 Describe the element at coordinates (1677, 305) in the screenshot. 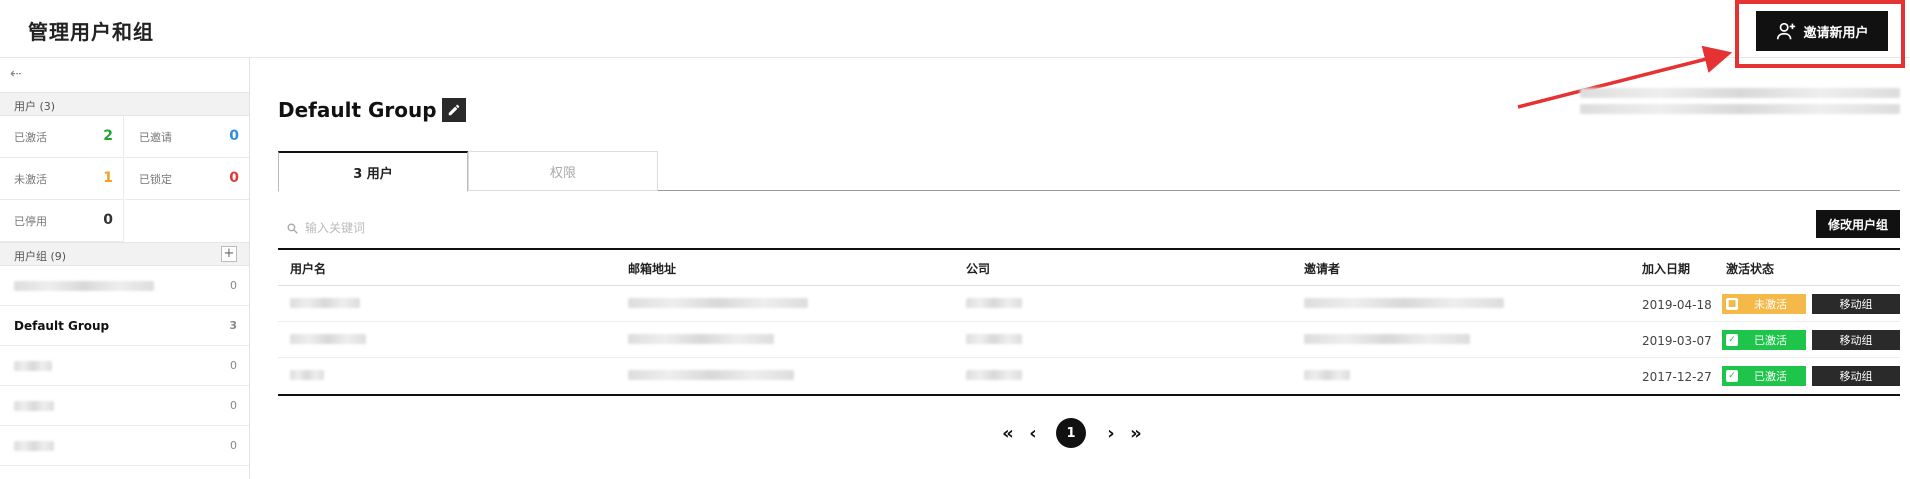

I see `join-date: 2019-04-18` at that location.